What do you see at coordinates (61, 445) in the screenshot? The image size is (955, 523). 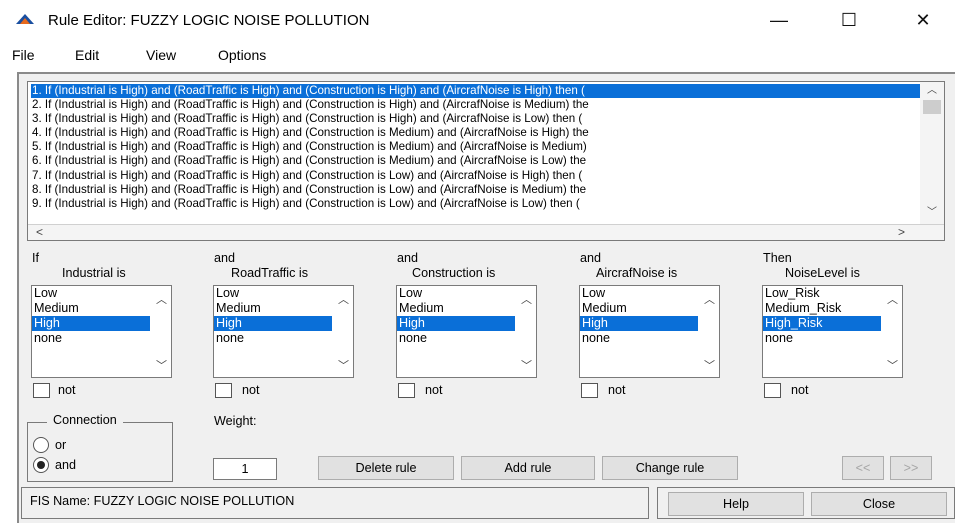 I see `or-label: or` at bounding box center [61, 445].